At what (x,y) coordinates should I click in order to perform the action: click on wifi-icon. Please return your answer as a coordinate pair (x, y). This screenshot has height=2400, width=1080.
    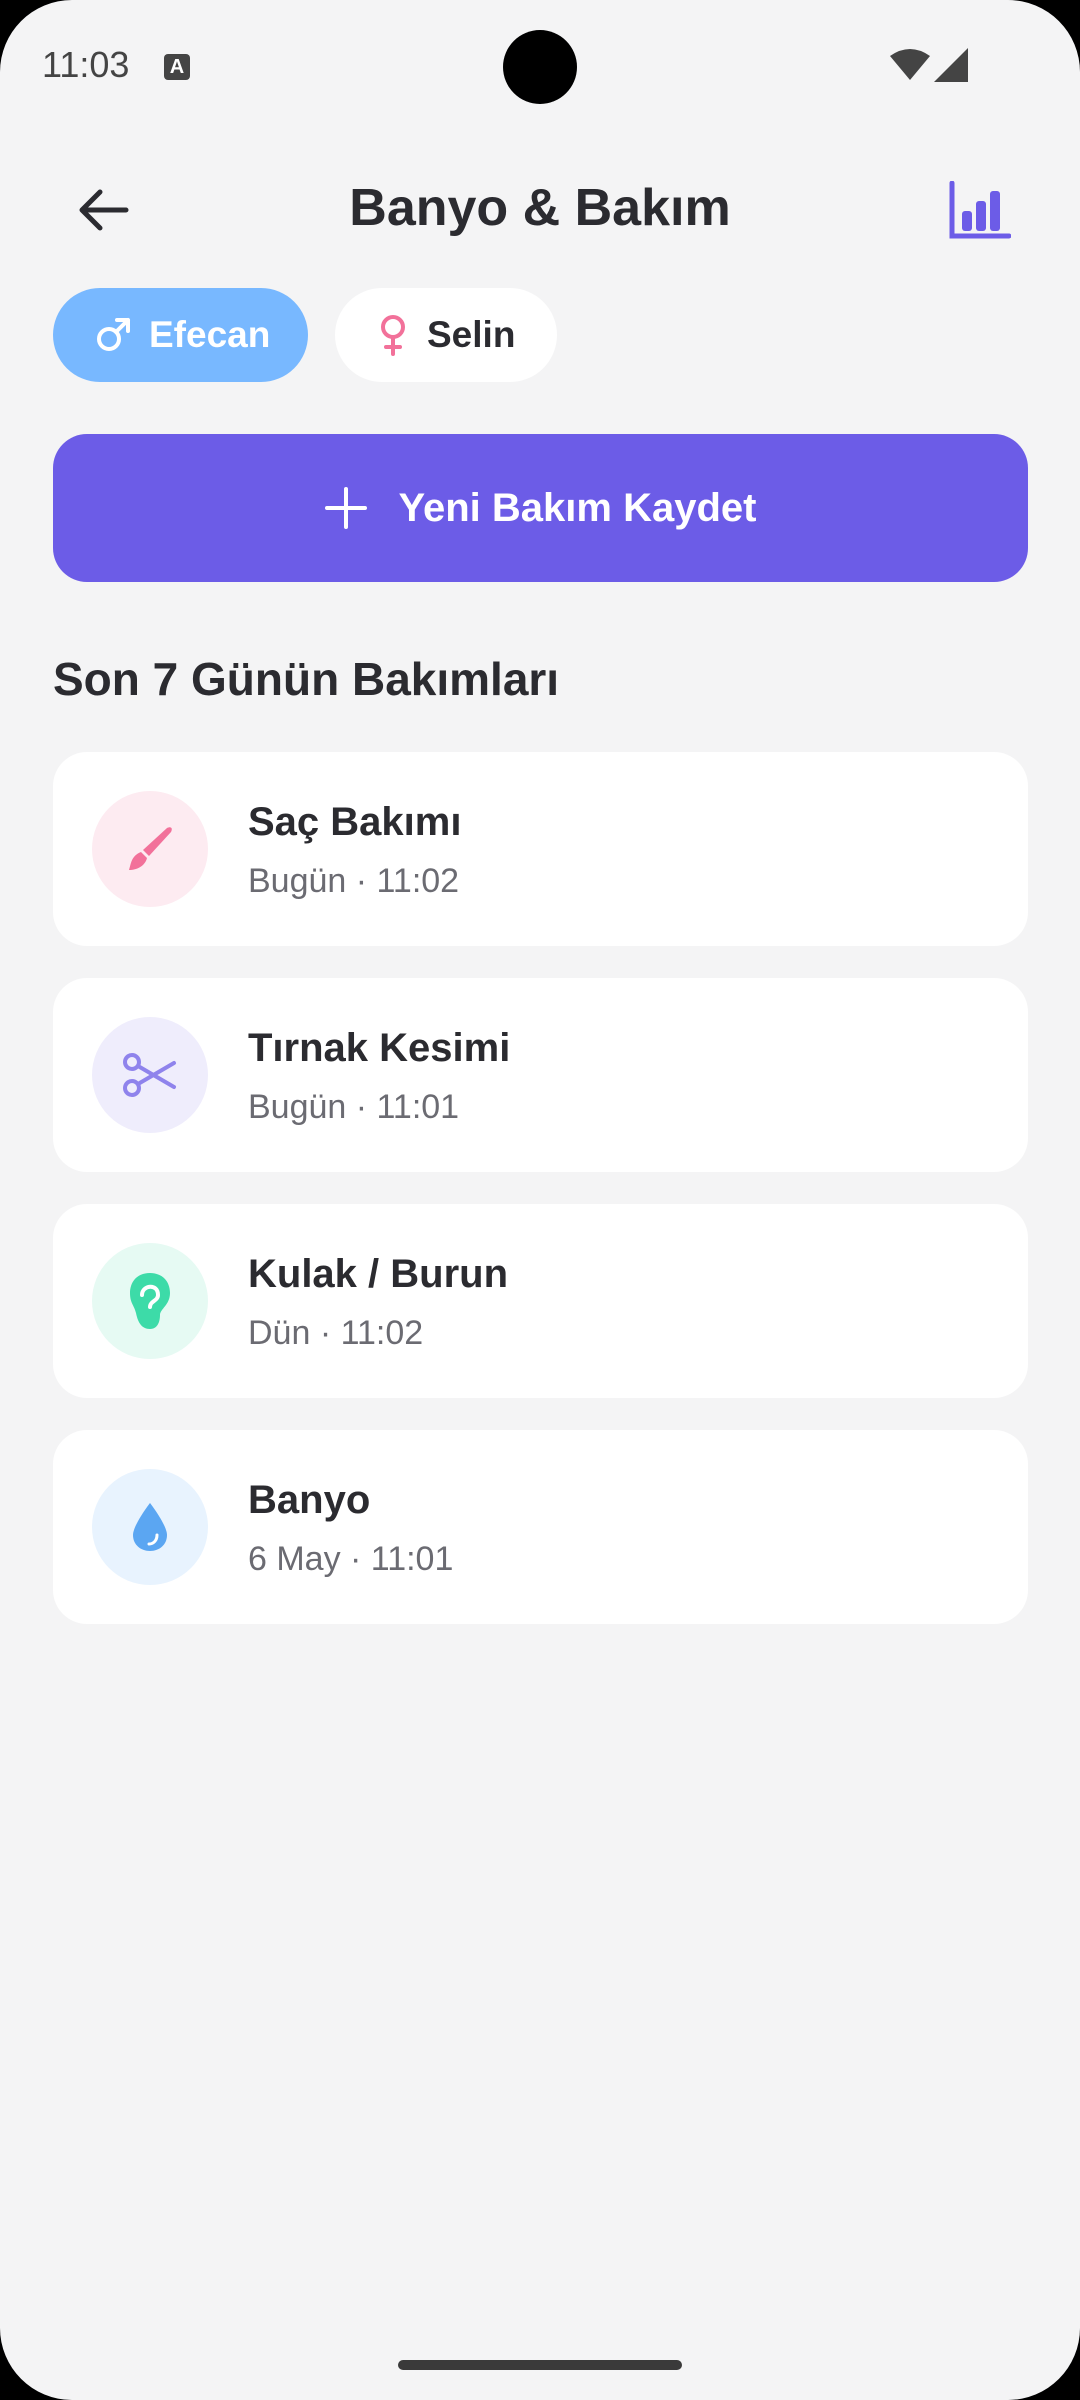
    Looking at the image, I should click on (910, 64).